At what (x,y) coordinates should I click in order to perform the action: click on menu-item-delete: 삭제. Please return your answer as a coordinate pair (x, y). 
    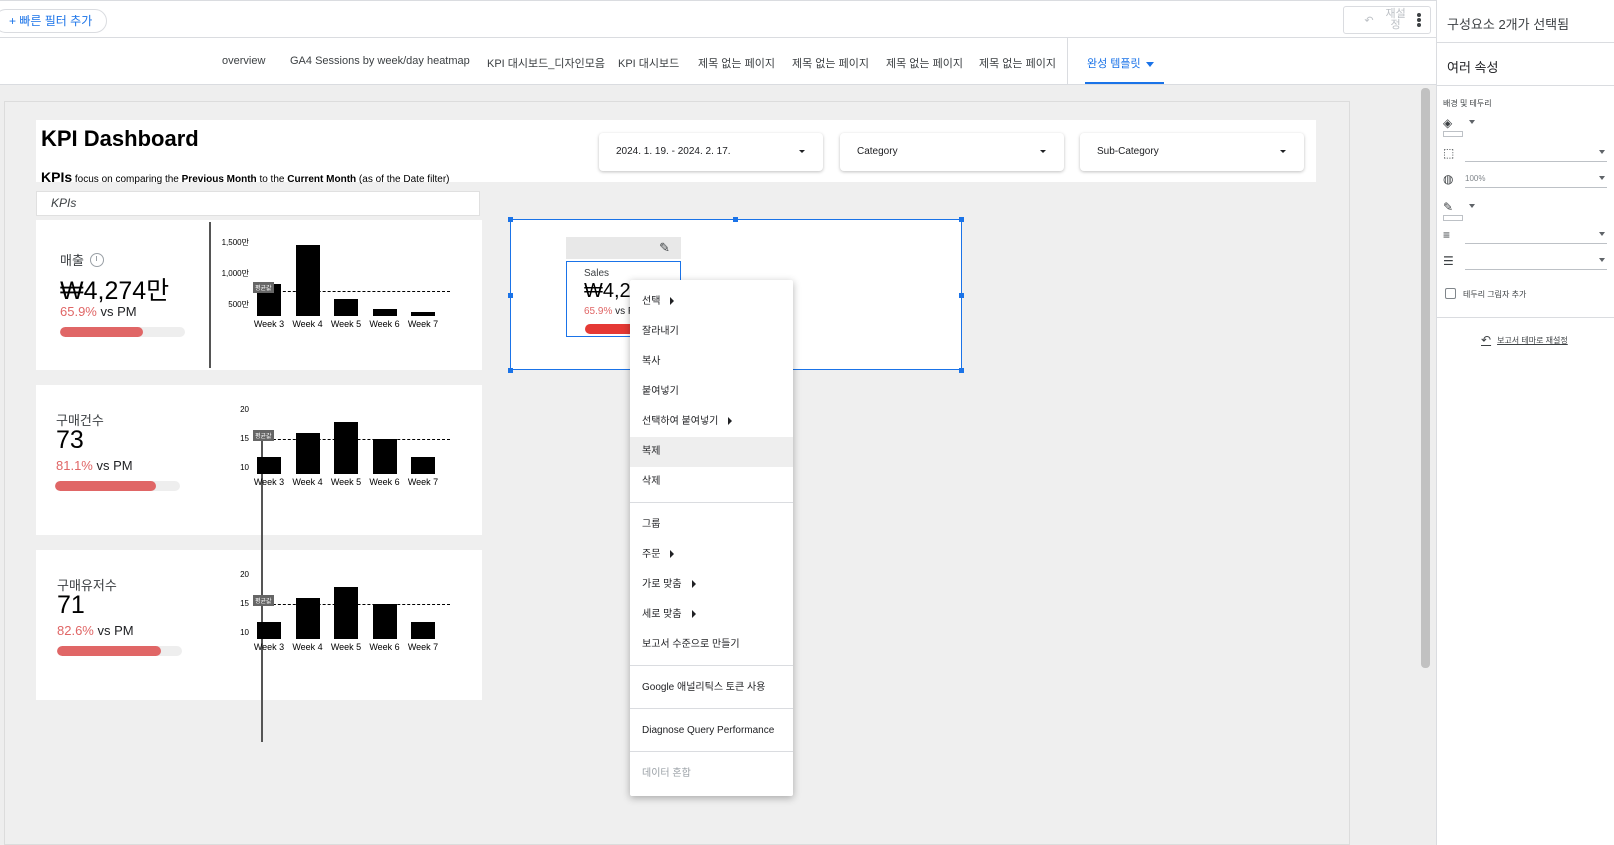
    Looking at the image, I should click on (711, 482).